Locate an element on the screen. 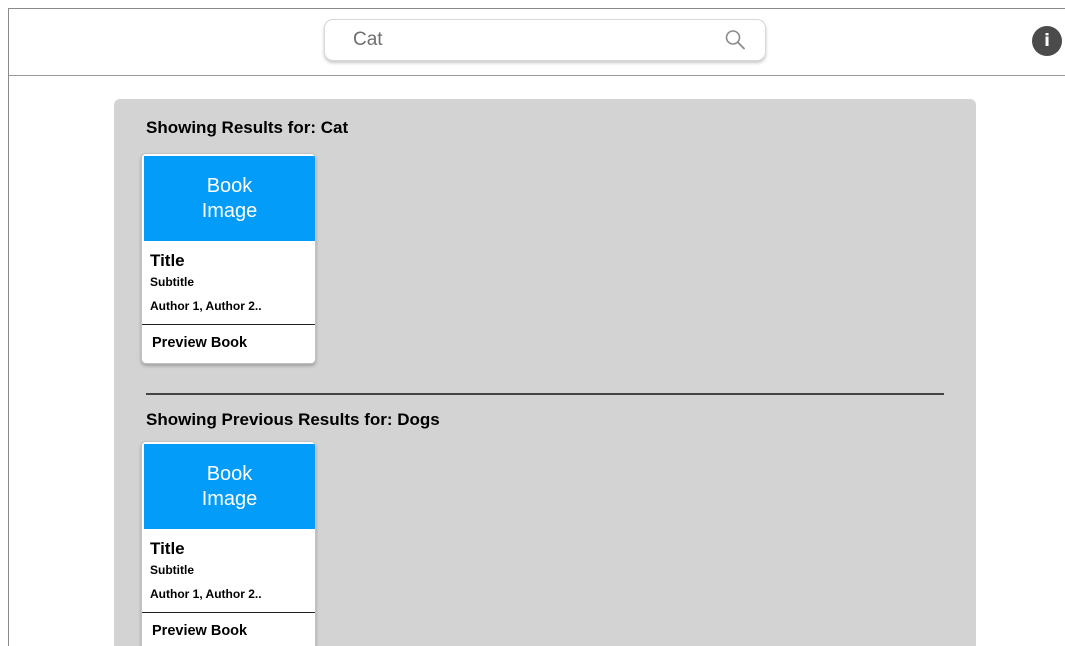 The width and height of the screenshot is (1065, 646). previous-results-heading: Showing Previous Results for: Dogs is located at coordinates (293, 419).